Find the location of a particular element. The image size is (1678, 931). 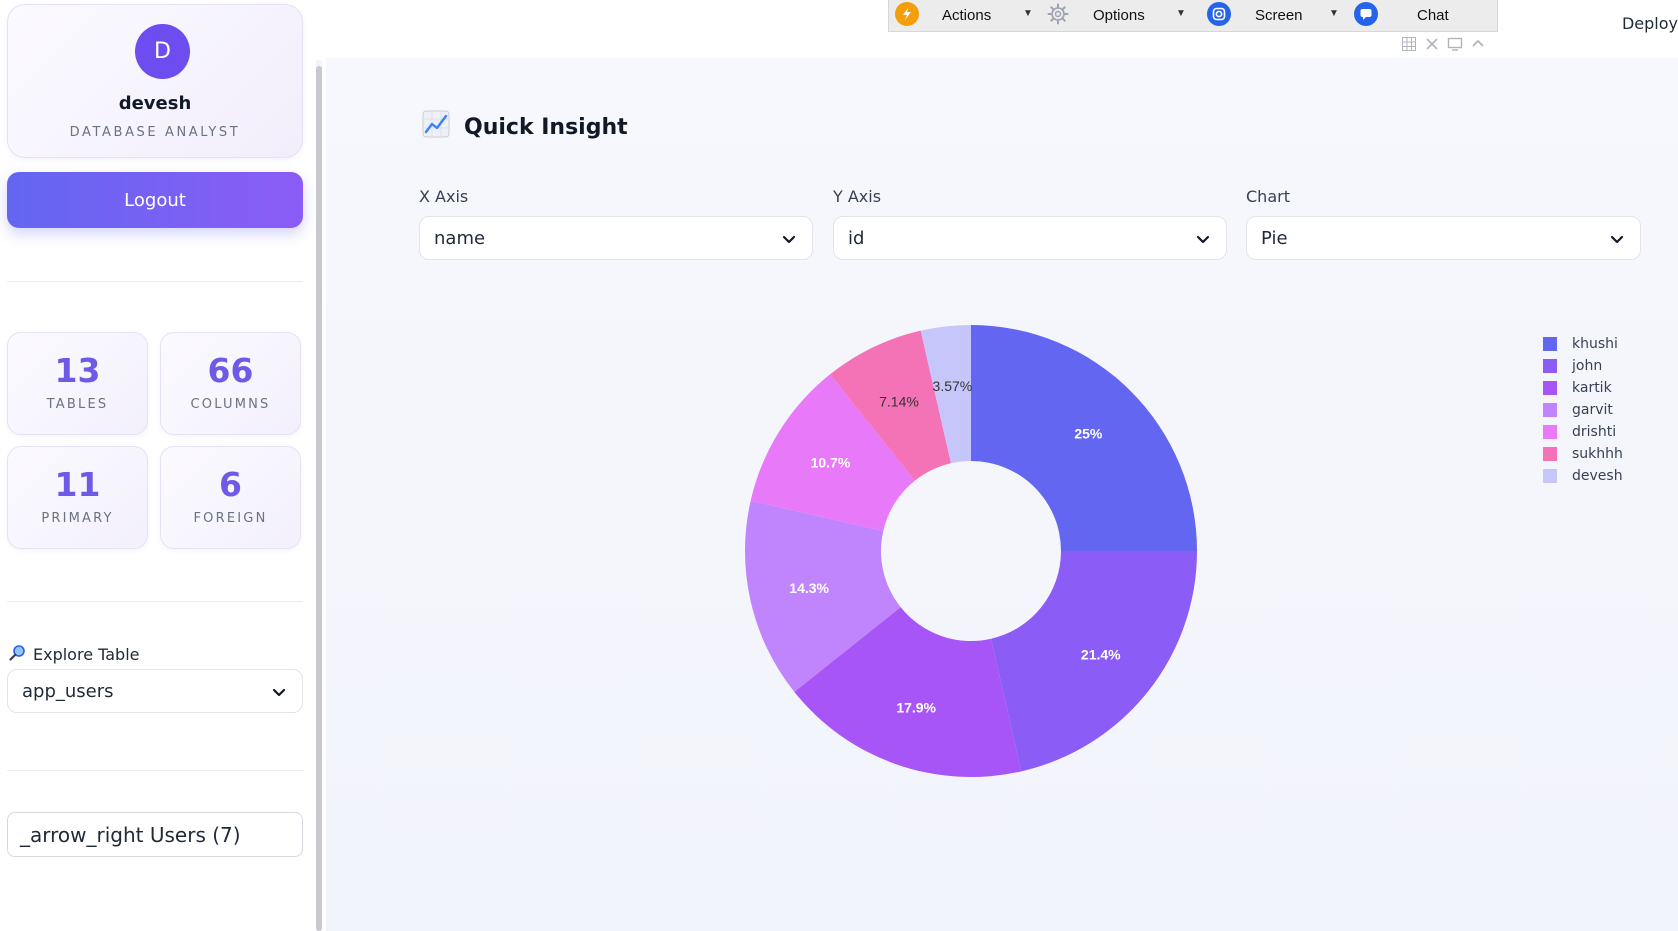

legend-item-drishti: drishti is located at coordinates (1583, 432).